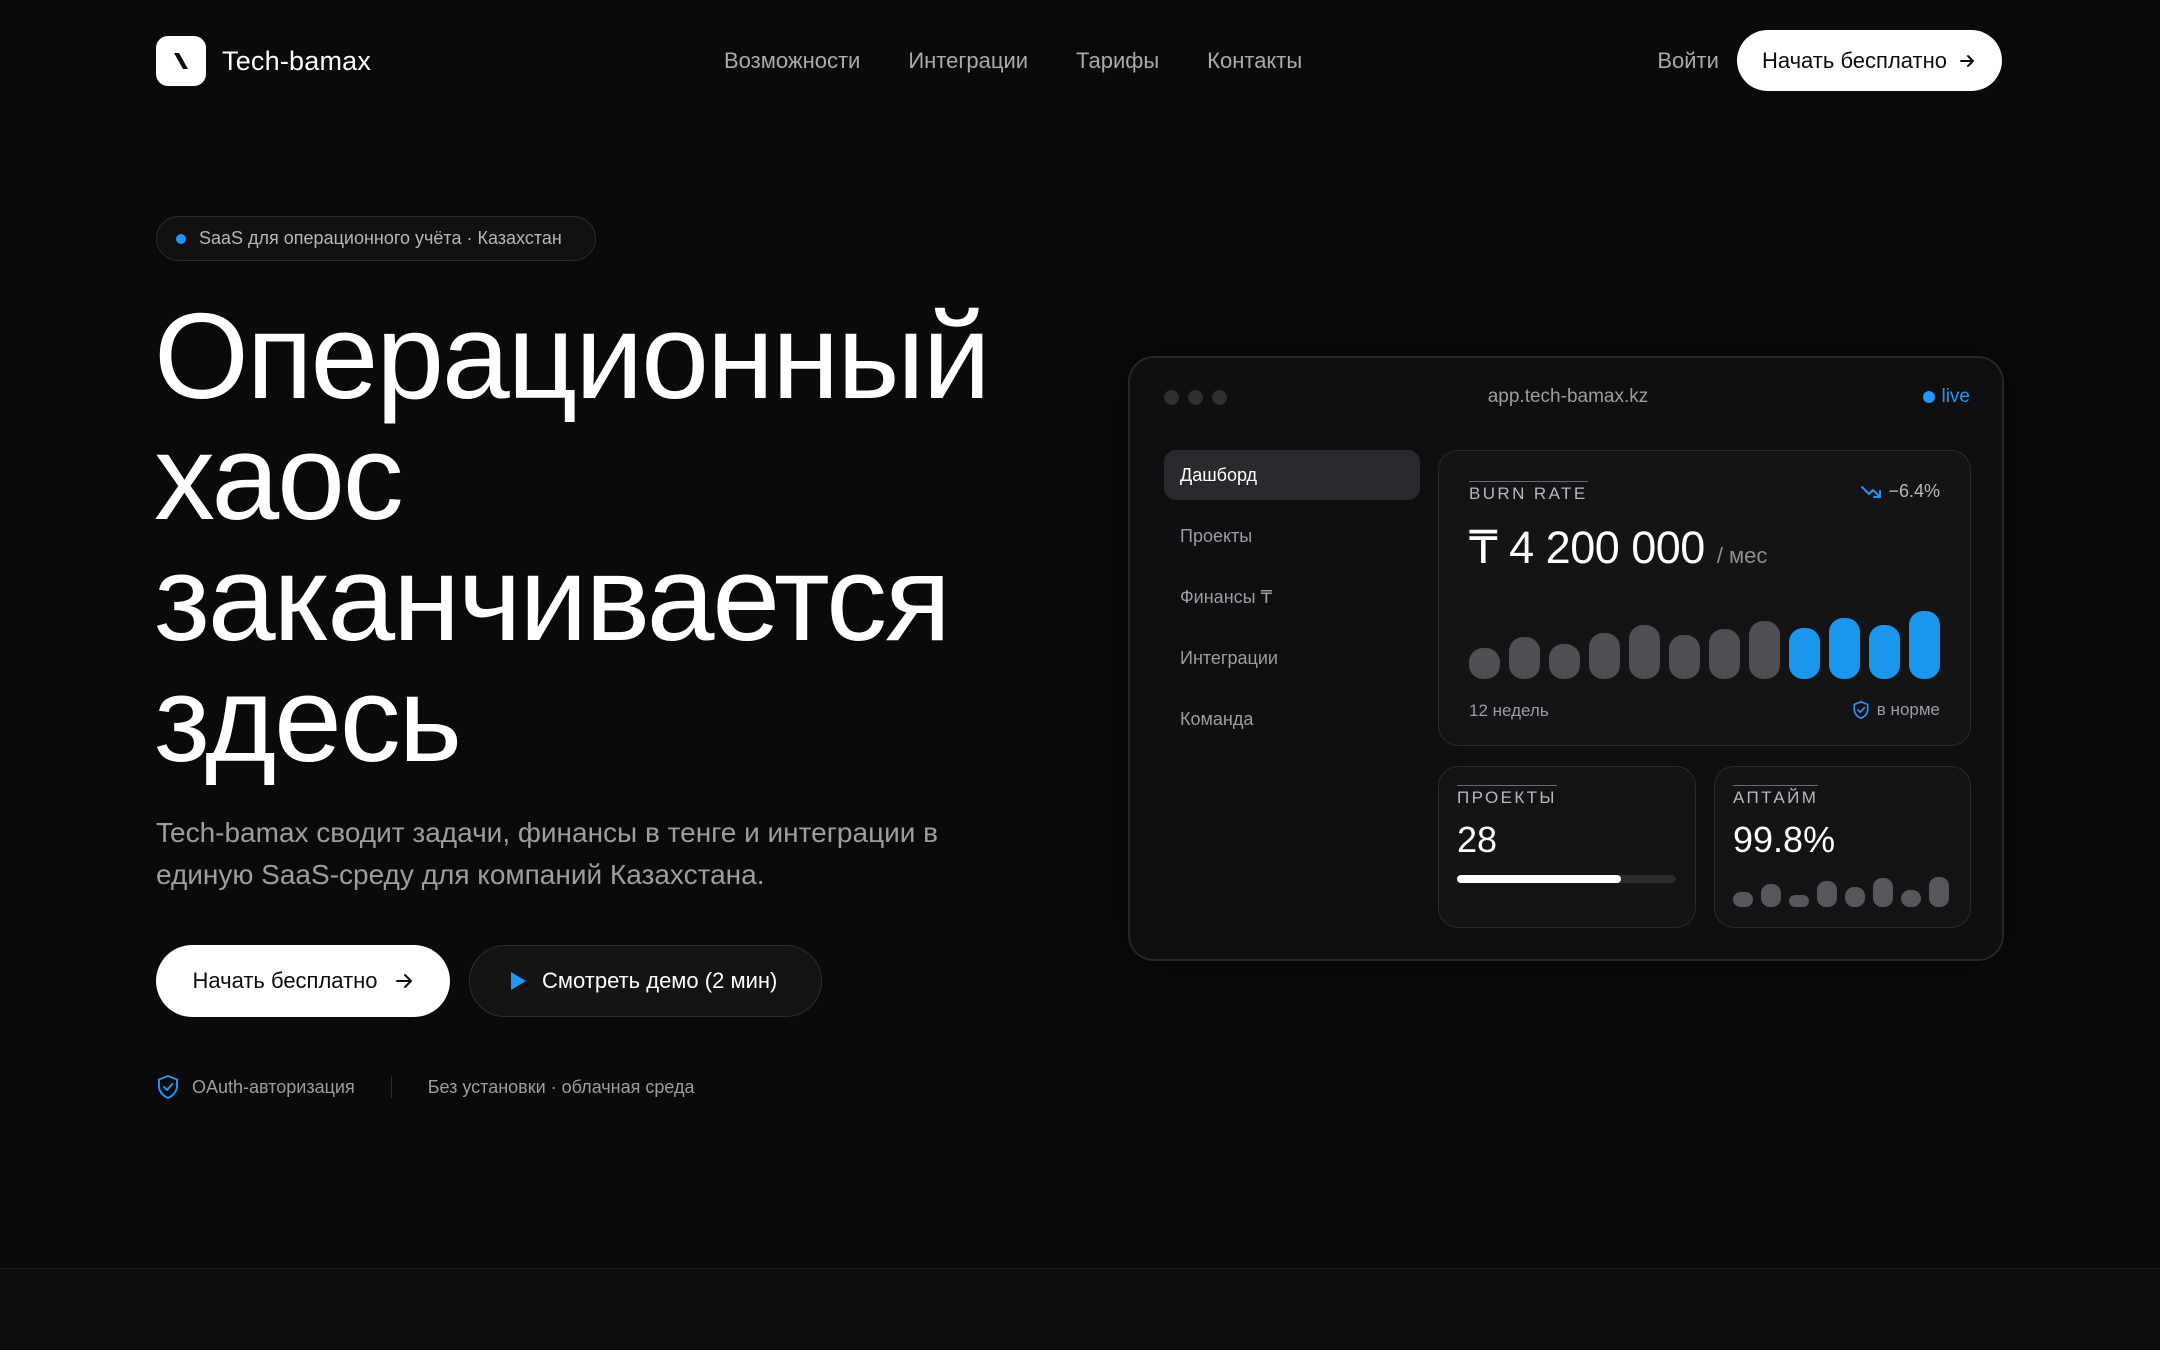  I want to click on hero-cta-row: Начать бесплатно Смотреть демо (2 мин), so click(489, 981).